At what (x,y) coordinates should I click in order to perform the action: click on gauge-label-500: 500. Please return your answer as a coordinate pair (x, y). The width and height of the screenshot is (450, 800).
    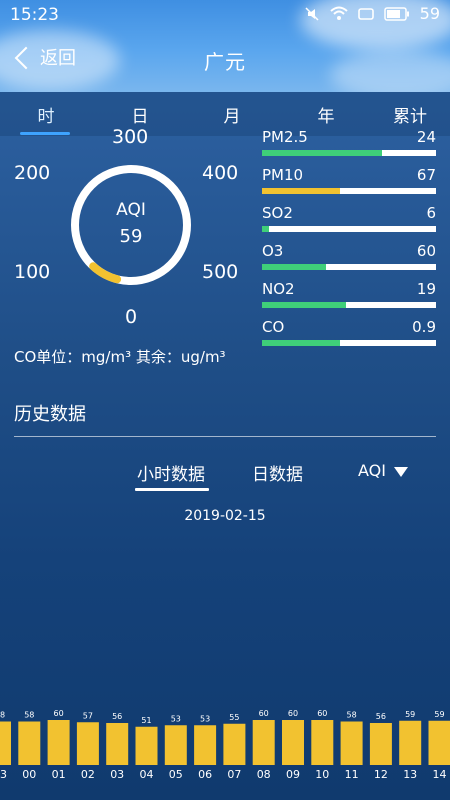
    Looking at the image, I should click on (220, 272).